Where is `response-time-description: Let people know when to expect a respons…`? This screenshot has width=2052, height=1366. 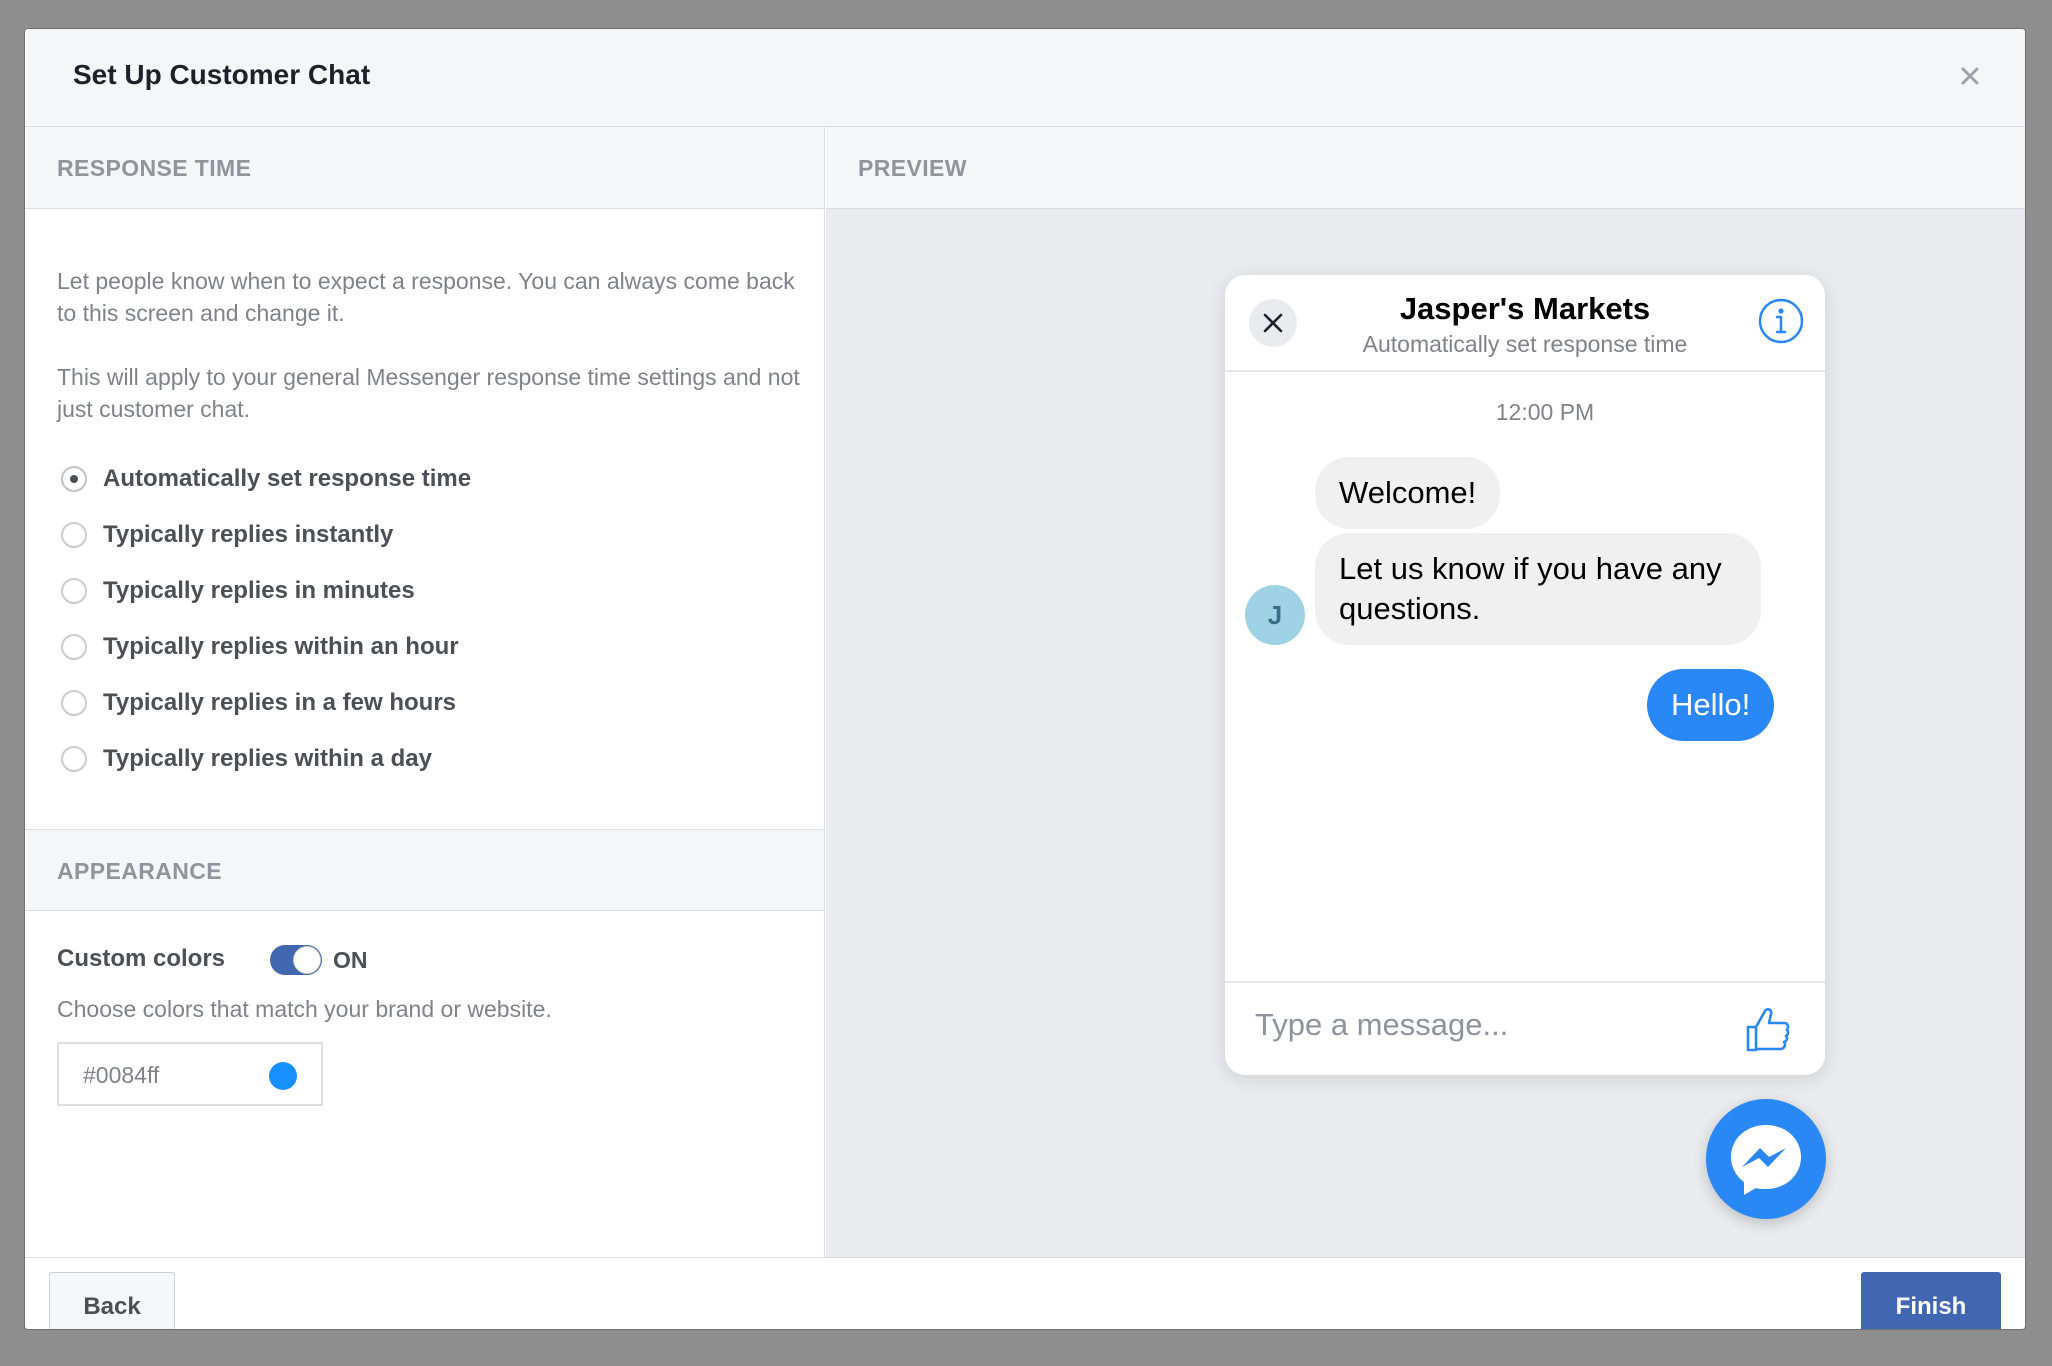 response-time-description: Let people know when to expect a respons… is located at coordinates (426, 297).